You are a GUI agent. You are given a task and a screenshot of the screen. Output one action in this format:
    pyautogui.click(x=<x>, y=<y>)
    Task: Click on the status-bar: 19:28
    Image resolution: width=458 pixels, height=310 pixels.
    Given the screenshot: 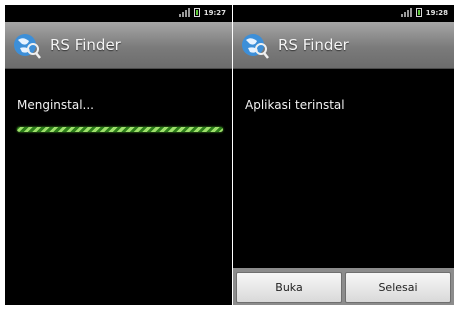 What is the action you would take?
    pyautogui.click(x=343, y=13)
    